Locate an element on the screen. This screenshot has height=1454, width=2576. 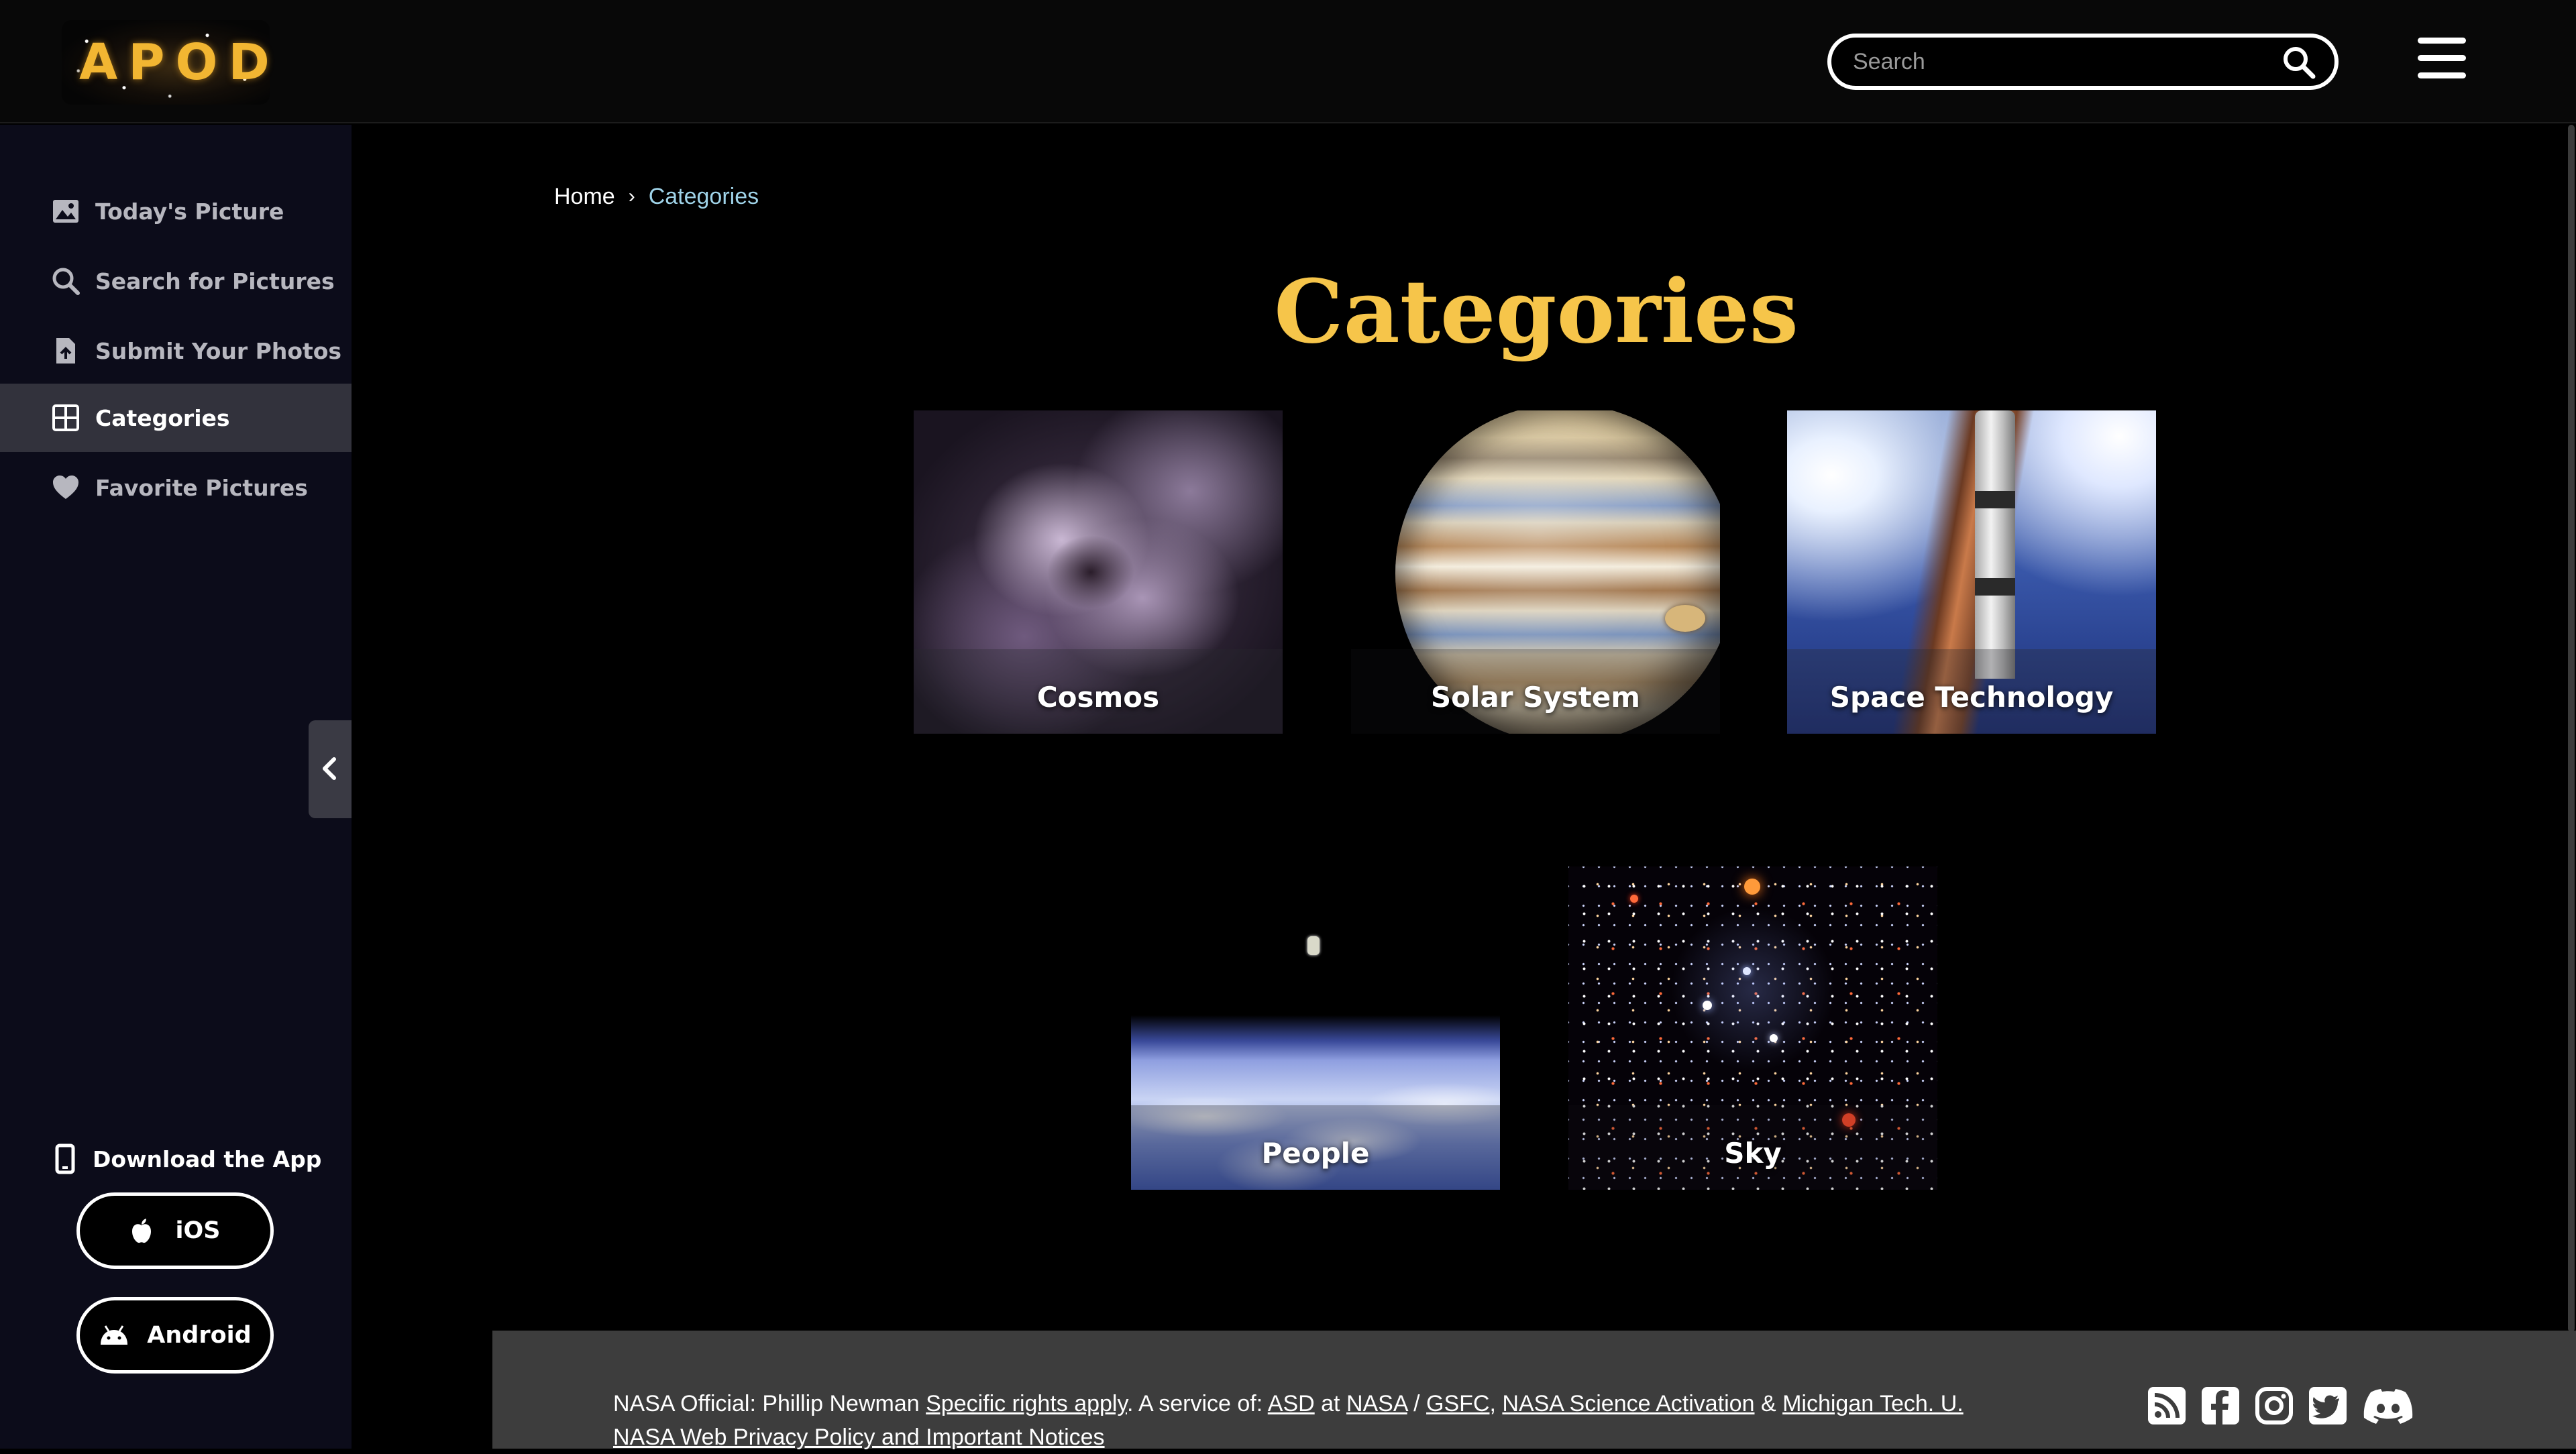
sidebar-item-label: Categories is located at coordinates (162, 417).